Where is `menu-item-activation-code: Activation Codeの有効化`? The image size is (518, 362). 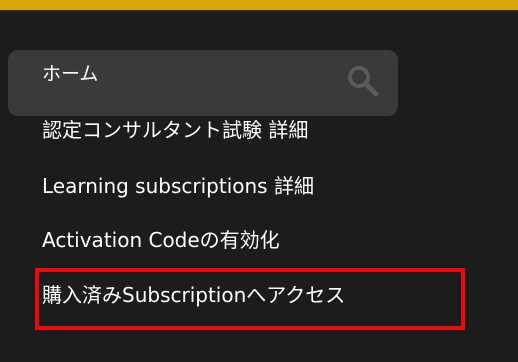 menu-item-activation-code: Activation Codeの有効化 is located at coordinates (161, 240).